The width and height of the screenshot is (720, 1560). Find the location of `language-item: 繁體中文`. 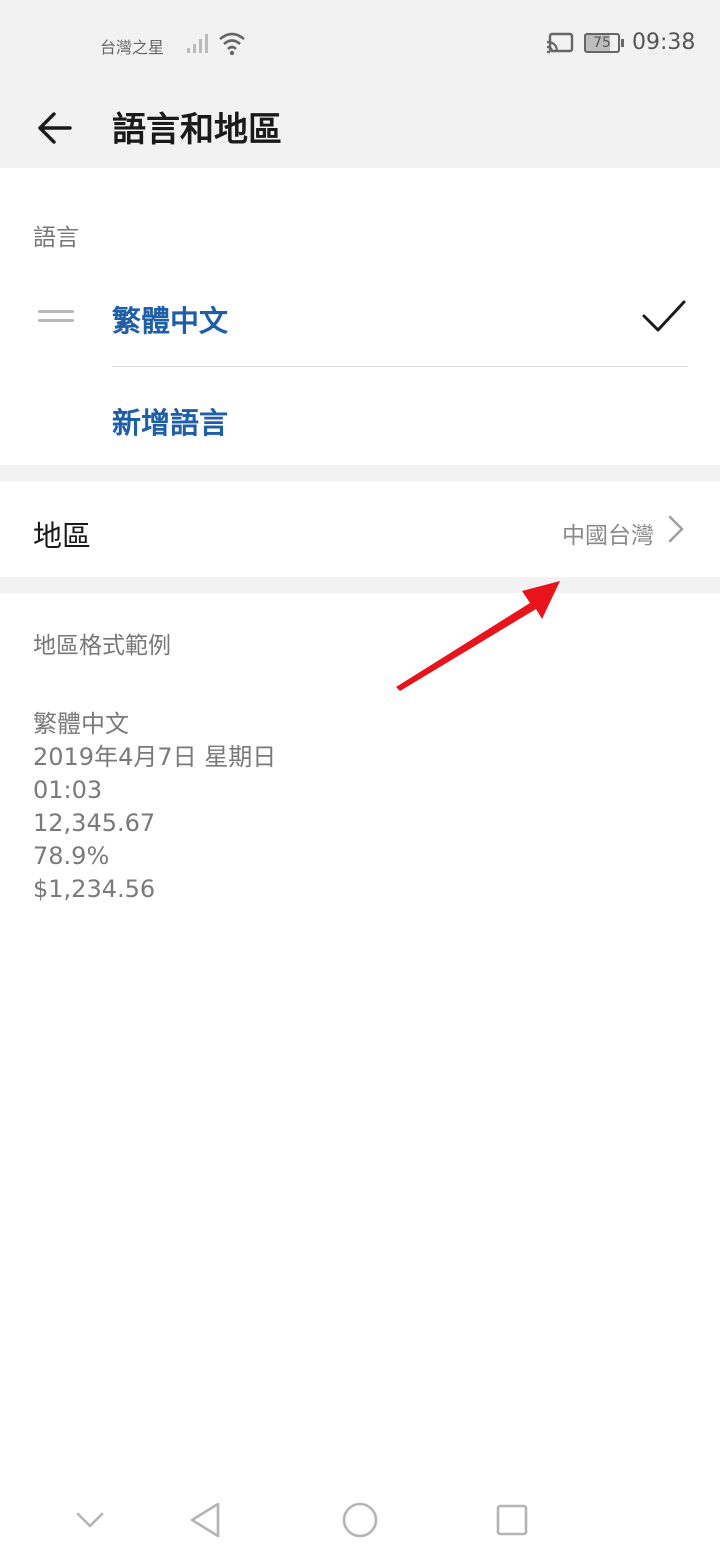

language-item: 繁體中文 is located at coordinates (360, 318).